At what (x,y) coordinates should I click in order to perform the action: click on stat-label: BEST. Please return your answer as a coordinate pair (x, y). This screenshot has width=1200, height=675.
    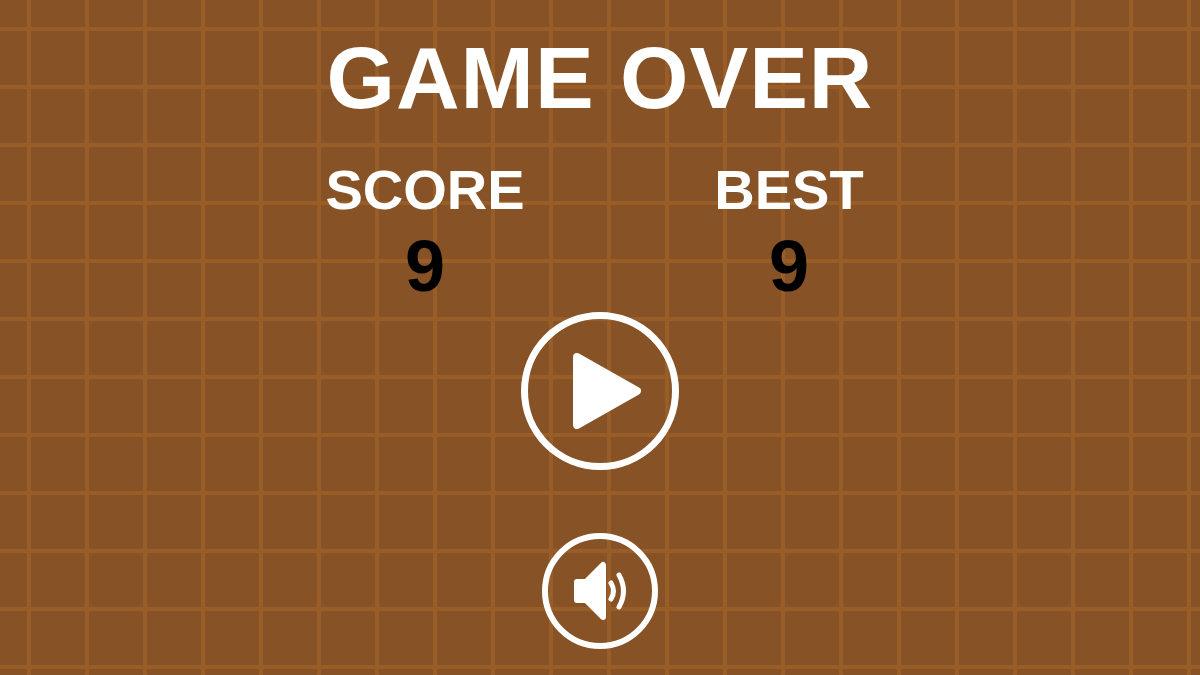
    Looking at the image, I should click on (789, 190).